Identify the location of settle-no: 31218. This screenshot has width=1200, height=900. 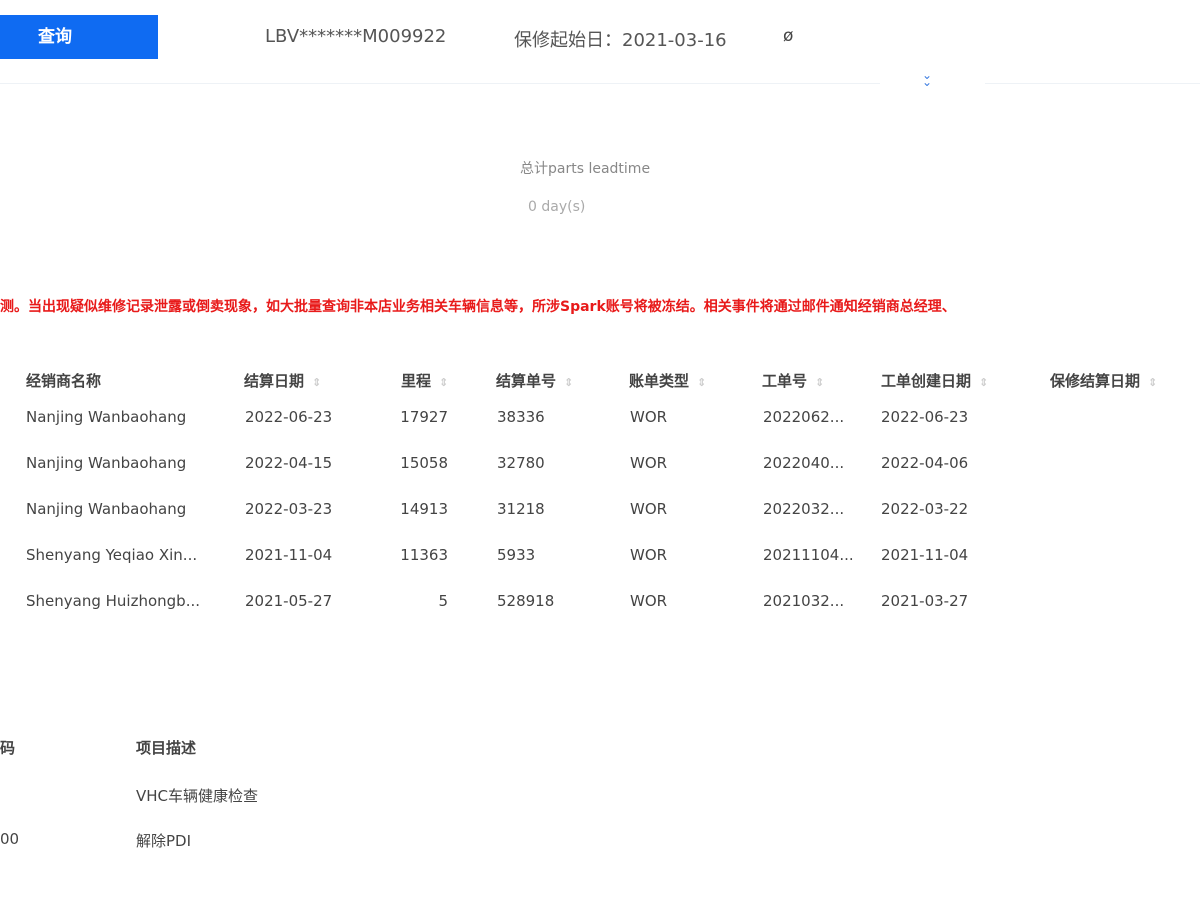
(521, 509).